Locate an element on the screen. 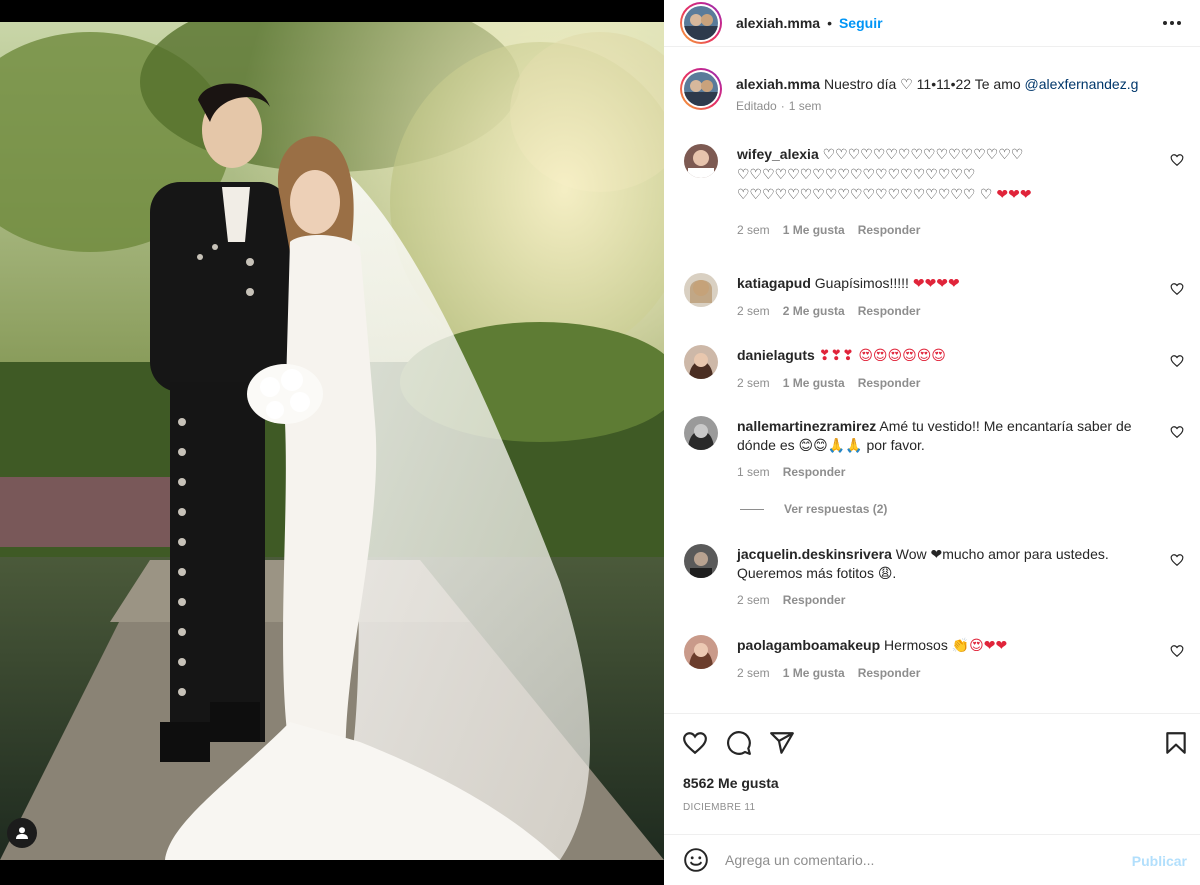 Image resolution: width=1200 pixels, height=885 pixels. caption-text: Nuestro día ♡ 11•11•22 Te amo is located at coordinates (922, 84).